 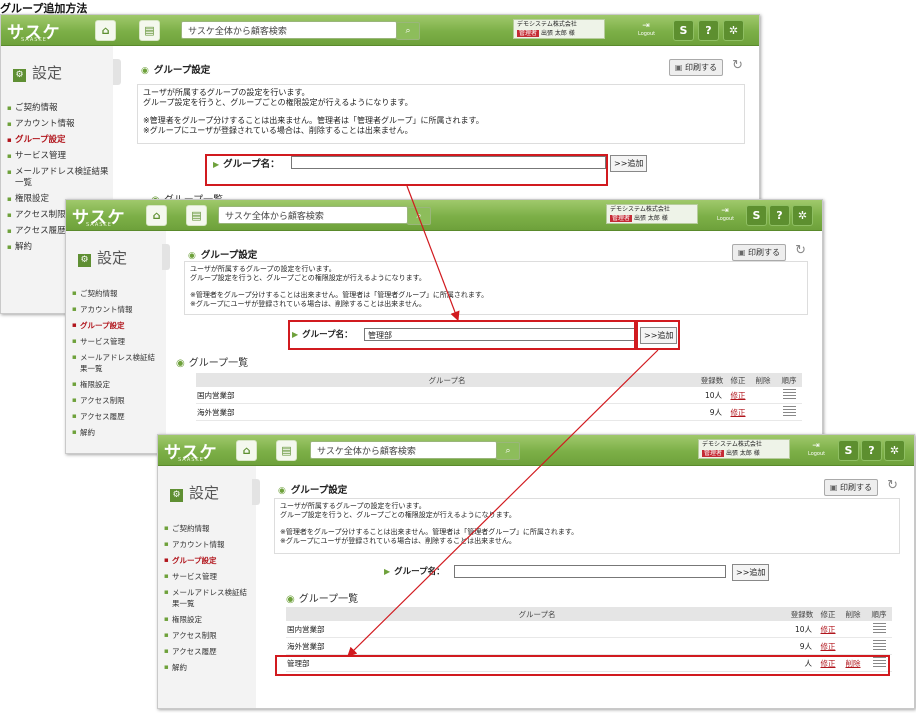 I want to click on arrow-step1-to-step2, so click(x=433, y=253).